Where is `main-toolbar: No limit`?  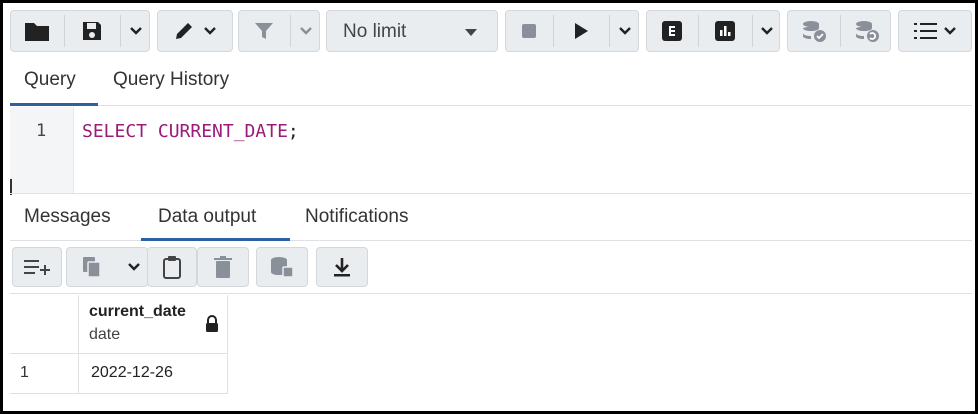 main-toolbar: No limit is located at coordinates (491, 32).